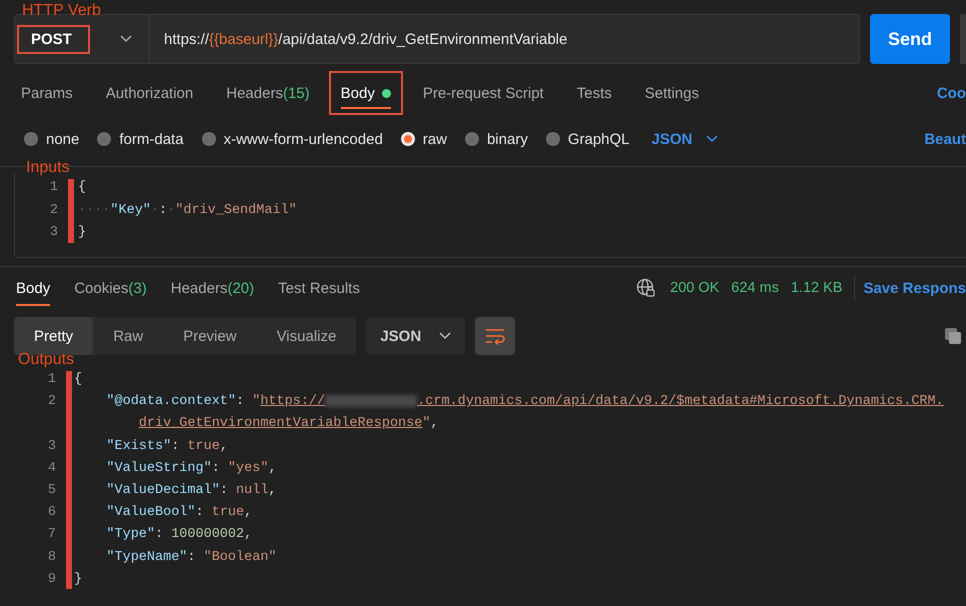 This screenshot has width=966, height=606. I want to click on wrap-lines-icon, so click(495, 336).